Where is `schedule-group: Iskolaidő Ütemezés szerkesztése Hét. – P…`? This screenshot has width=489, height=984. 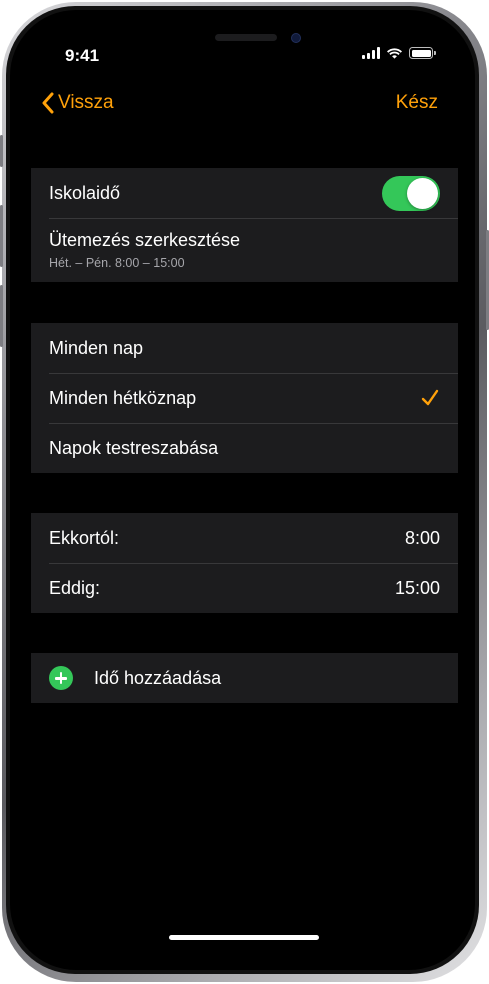
schedule-group: Iskolaidő Ütemezés szerkesztése Hét. – P… is located at coordinates (244, 225).